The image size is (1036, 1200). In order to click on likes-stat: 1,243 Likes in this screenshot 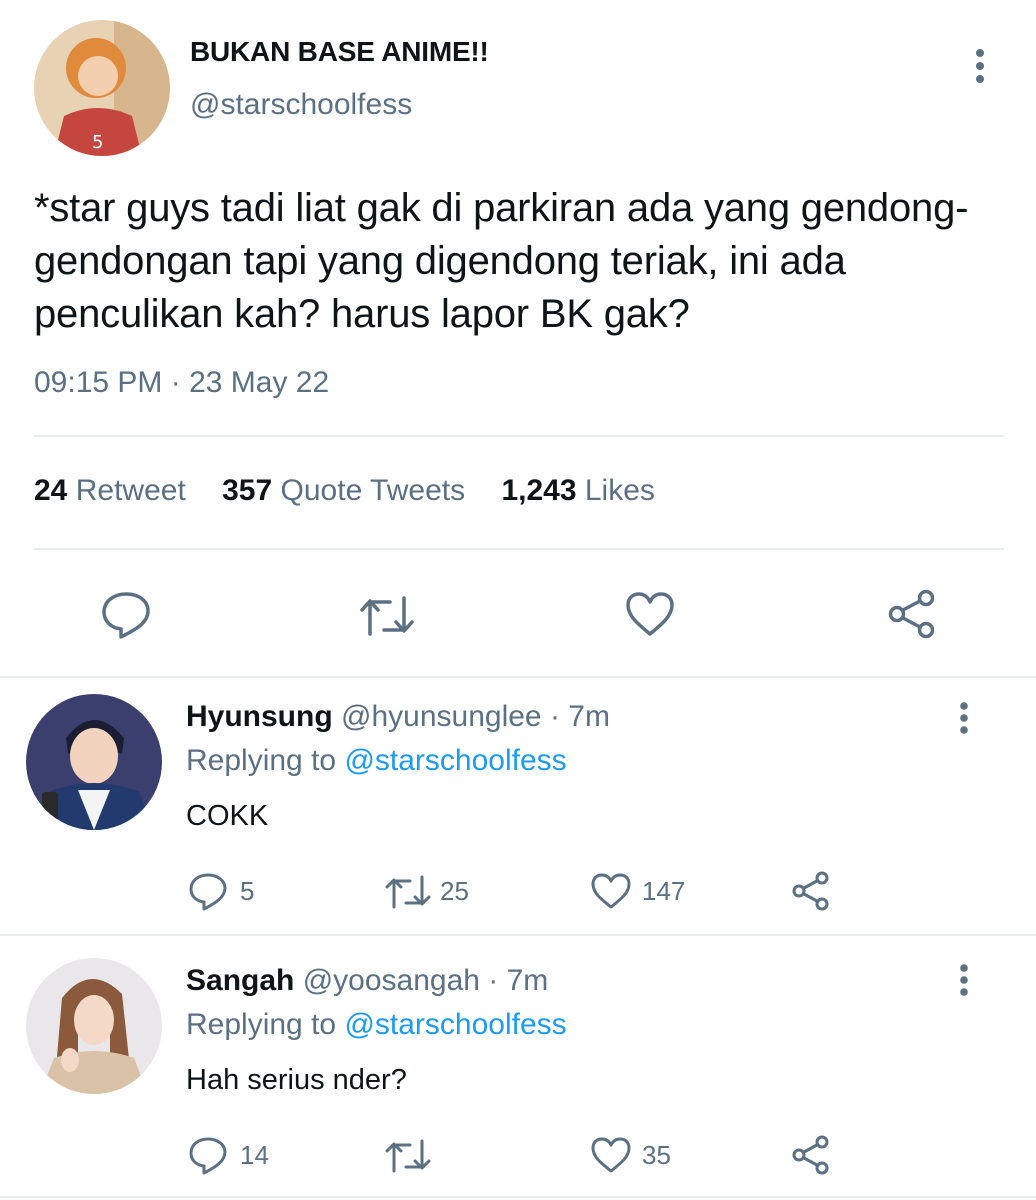, I will do `click(577, 490)`.